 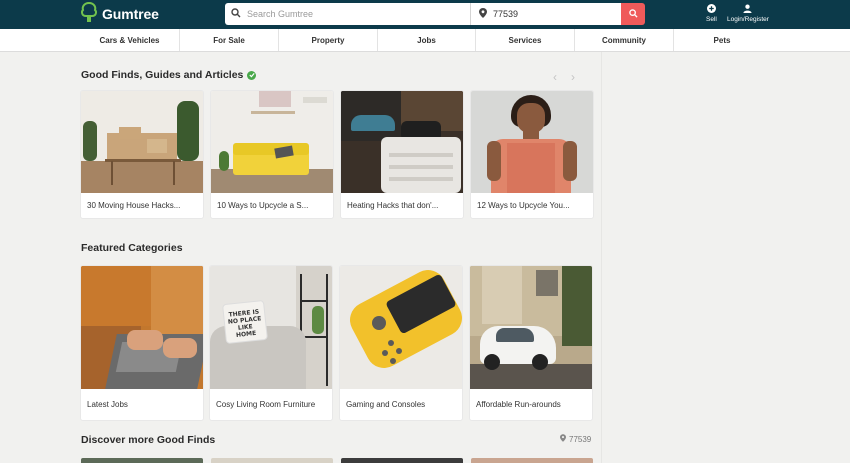 I want to click on gumtree-logo: Gumtree, so click(x=119, y=14).